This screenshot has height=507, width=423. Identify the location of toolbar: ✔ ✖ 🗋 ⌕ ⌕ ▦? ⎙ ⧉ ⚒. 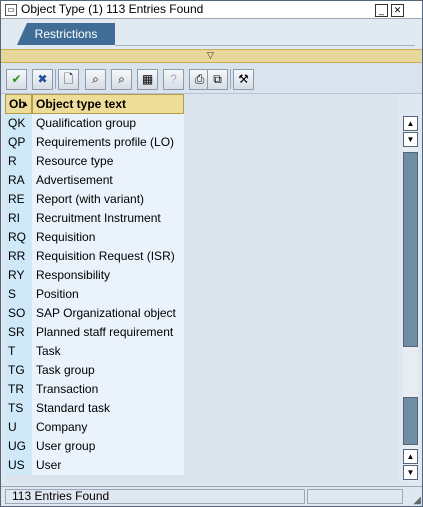
(211, 78).